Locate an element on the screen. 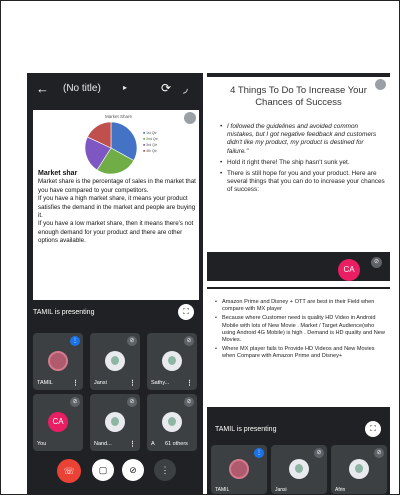 This screenshot has height=495, width=400. others-count: 61 others is located at coordinates (176, 444).